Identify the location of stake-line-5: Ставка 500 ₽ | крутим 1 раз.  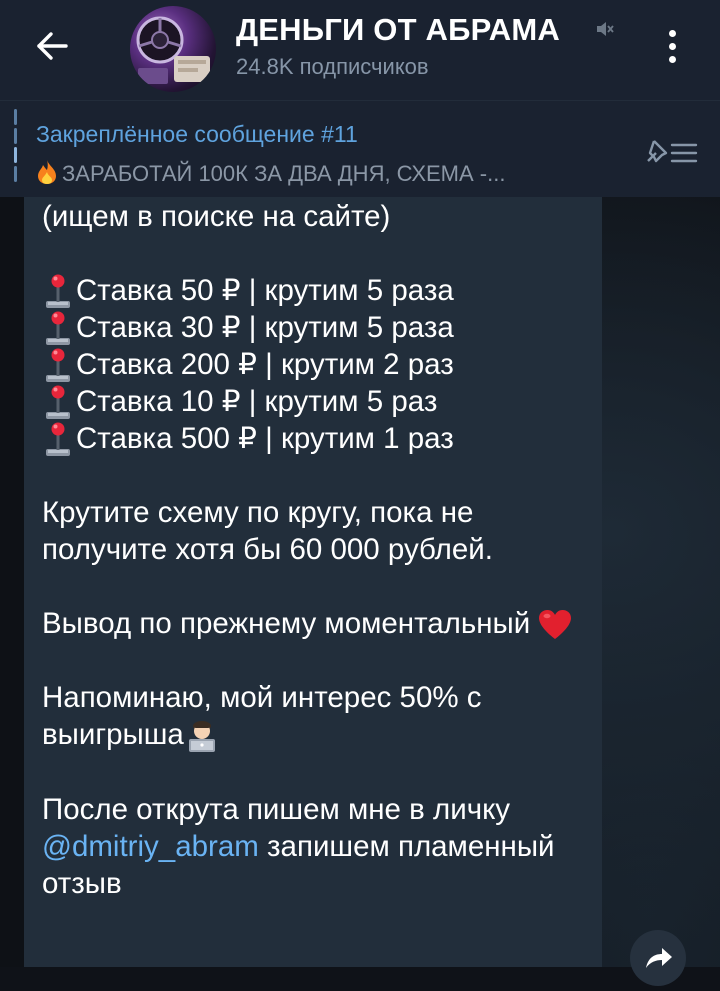
(312, 438).